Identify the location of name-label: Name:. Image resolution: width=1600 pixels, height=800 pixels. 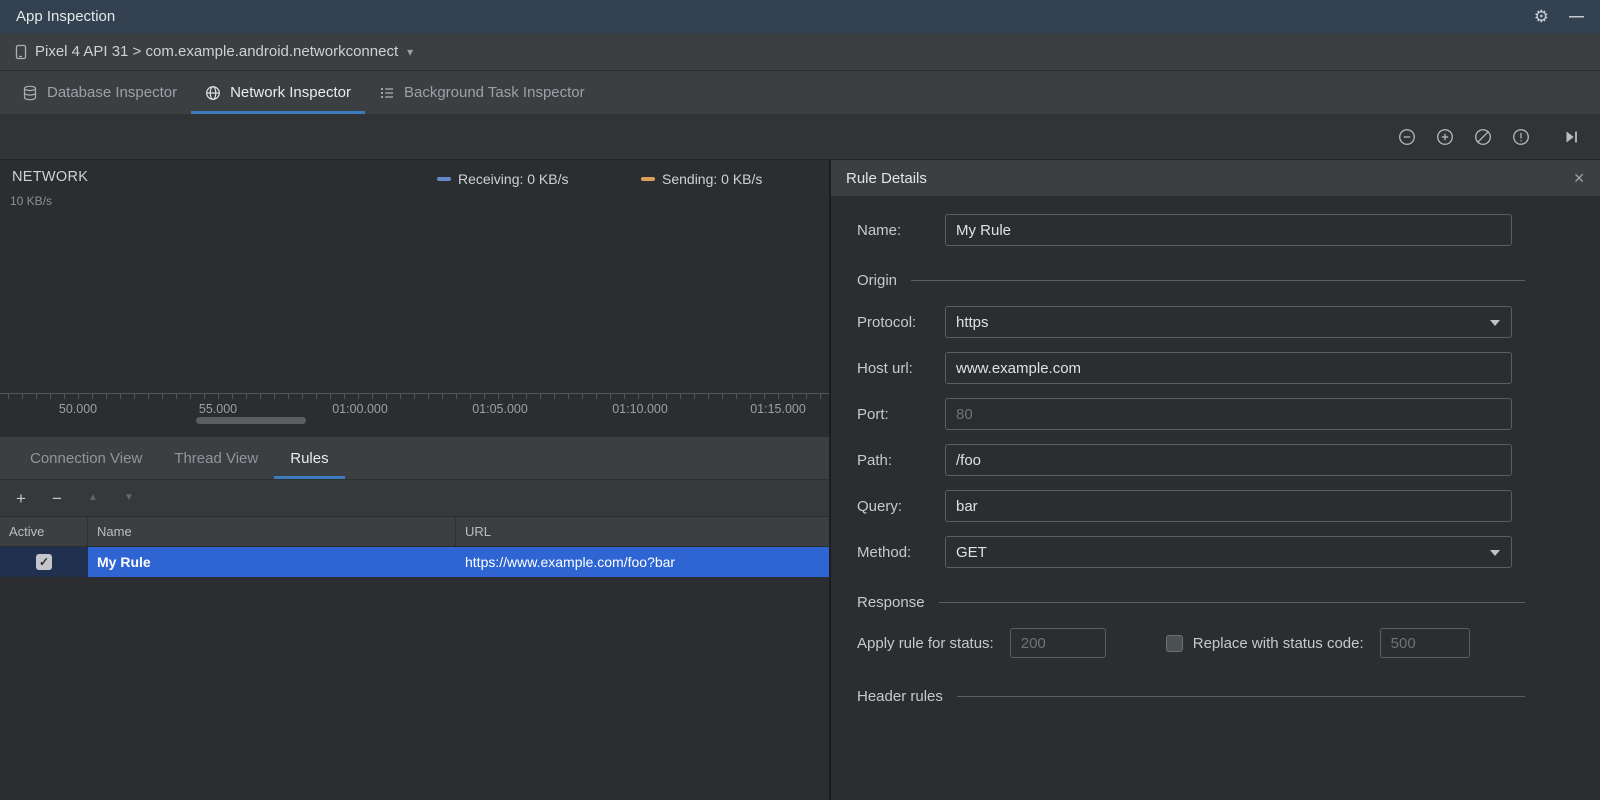
(879, 230).